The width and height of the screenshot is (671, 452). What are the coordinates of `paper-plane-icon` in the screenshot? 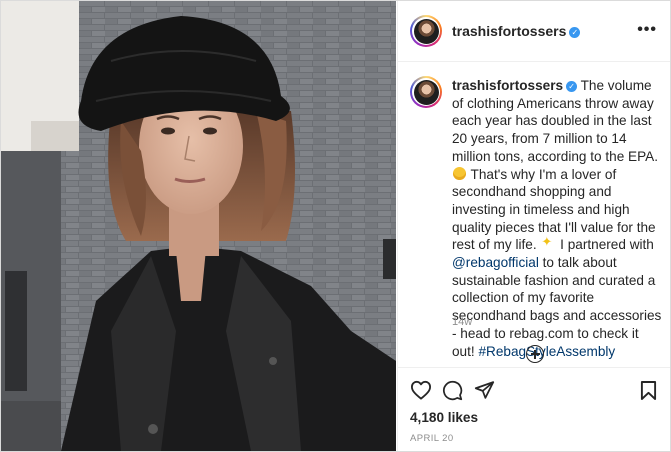 It's located at (484, 390).